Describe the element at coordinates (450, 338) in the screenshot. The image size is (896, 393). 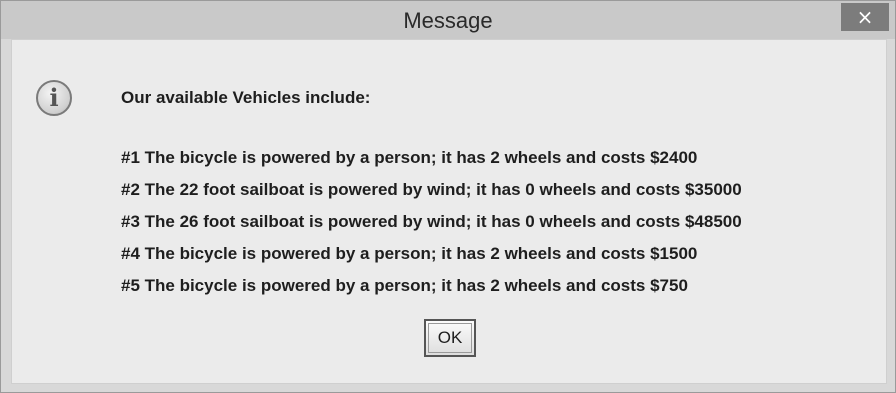
I see `ok-button: OK` at that location.